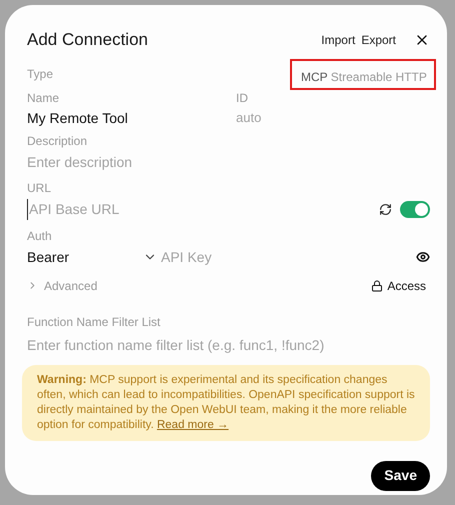 The width and height of the screenshot is (455, 505). Describe the element at coordinates (377, 286) in the screenshot. I see `lock-icon` at that location.